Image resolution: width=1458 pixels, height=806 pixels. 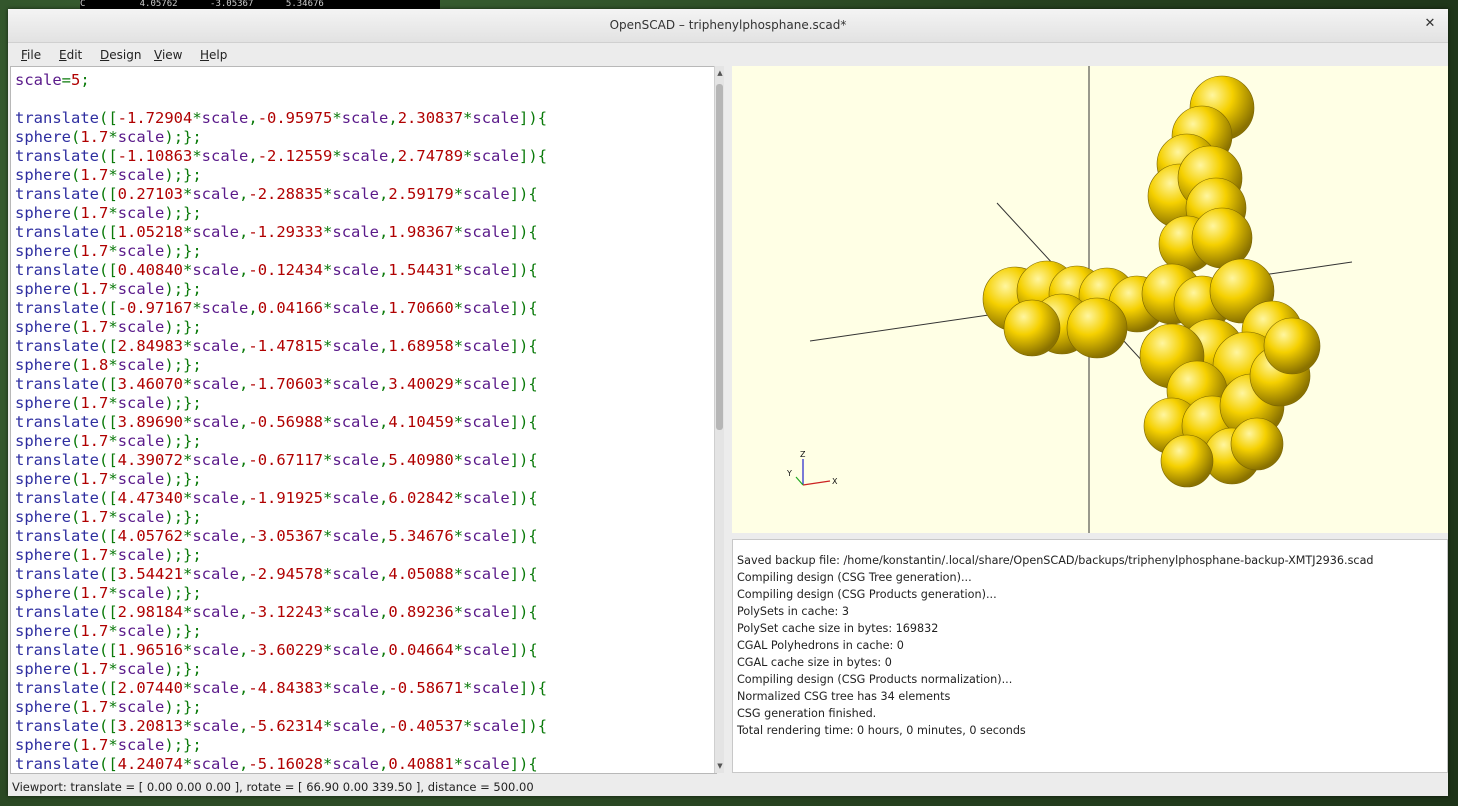 I want to click on code-coord-z: 2.74789, so click(x=430, y=156).